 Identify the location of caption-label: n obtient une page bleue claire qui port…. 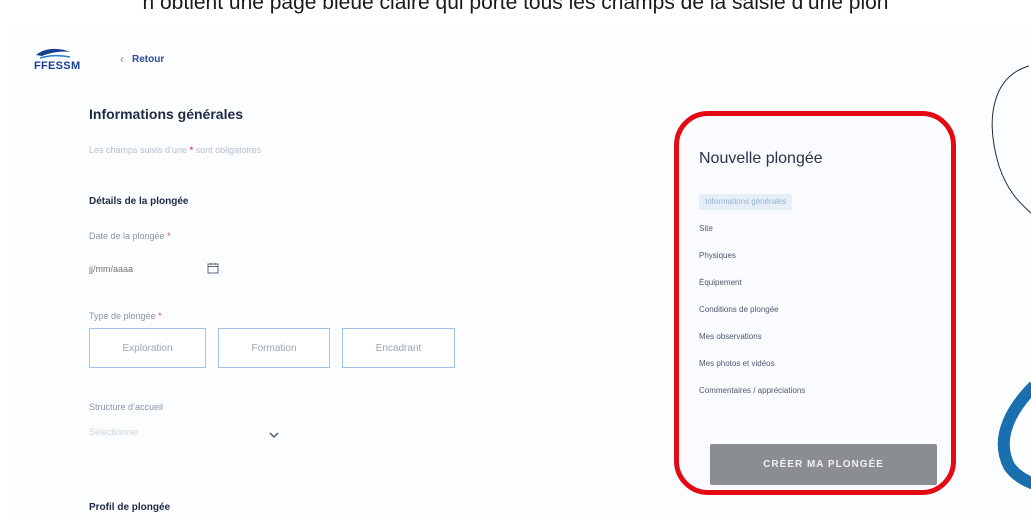
(515, 7).